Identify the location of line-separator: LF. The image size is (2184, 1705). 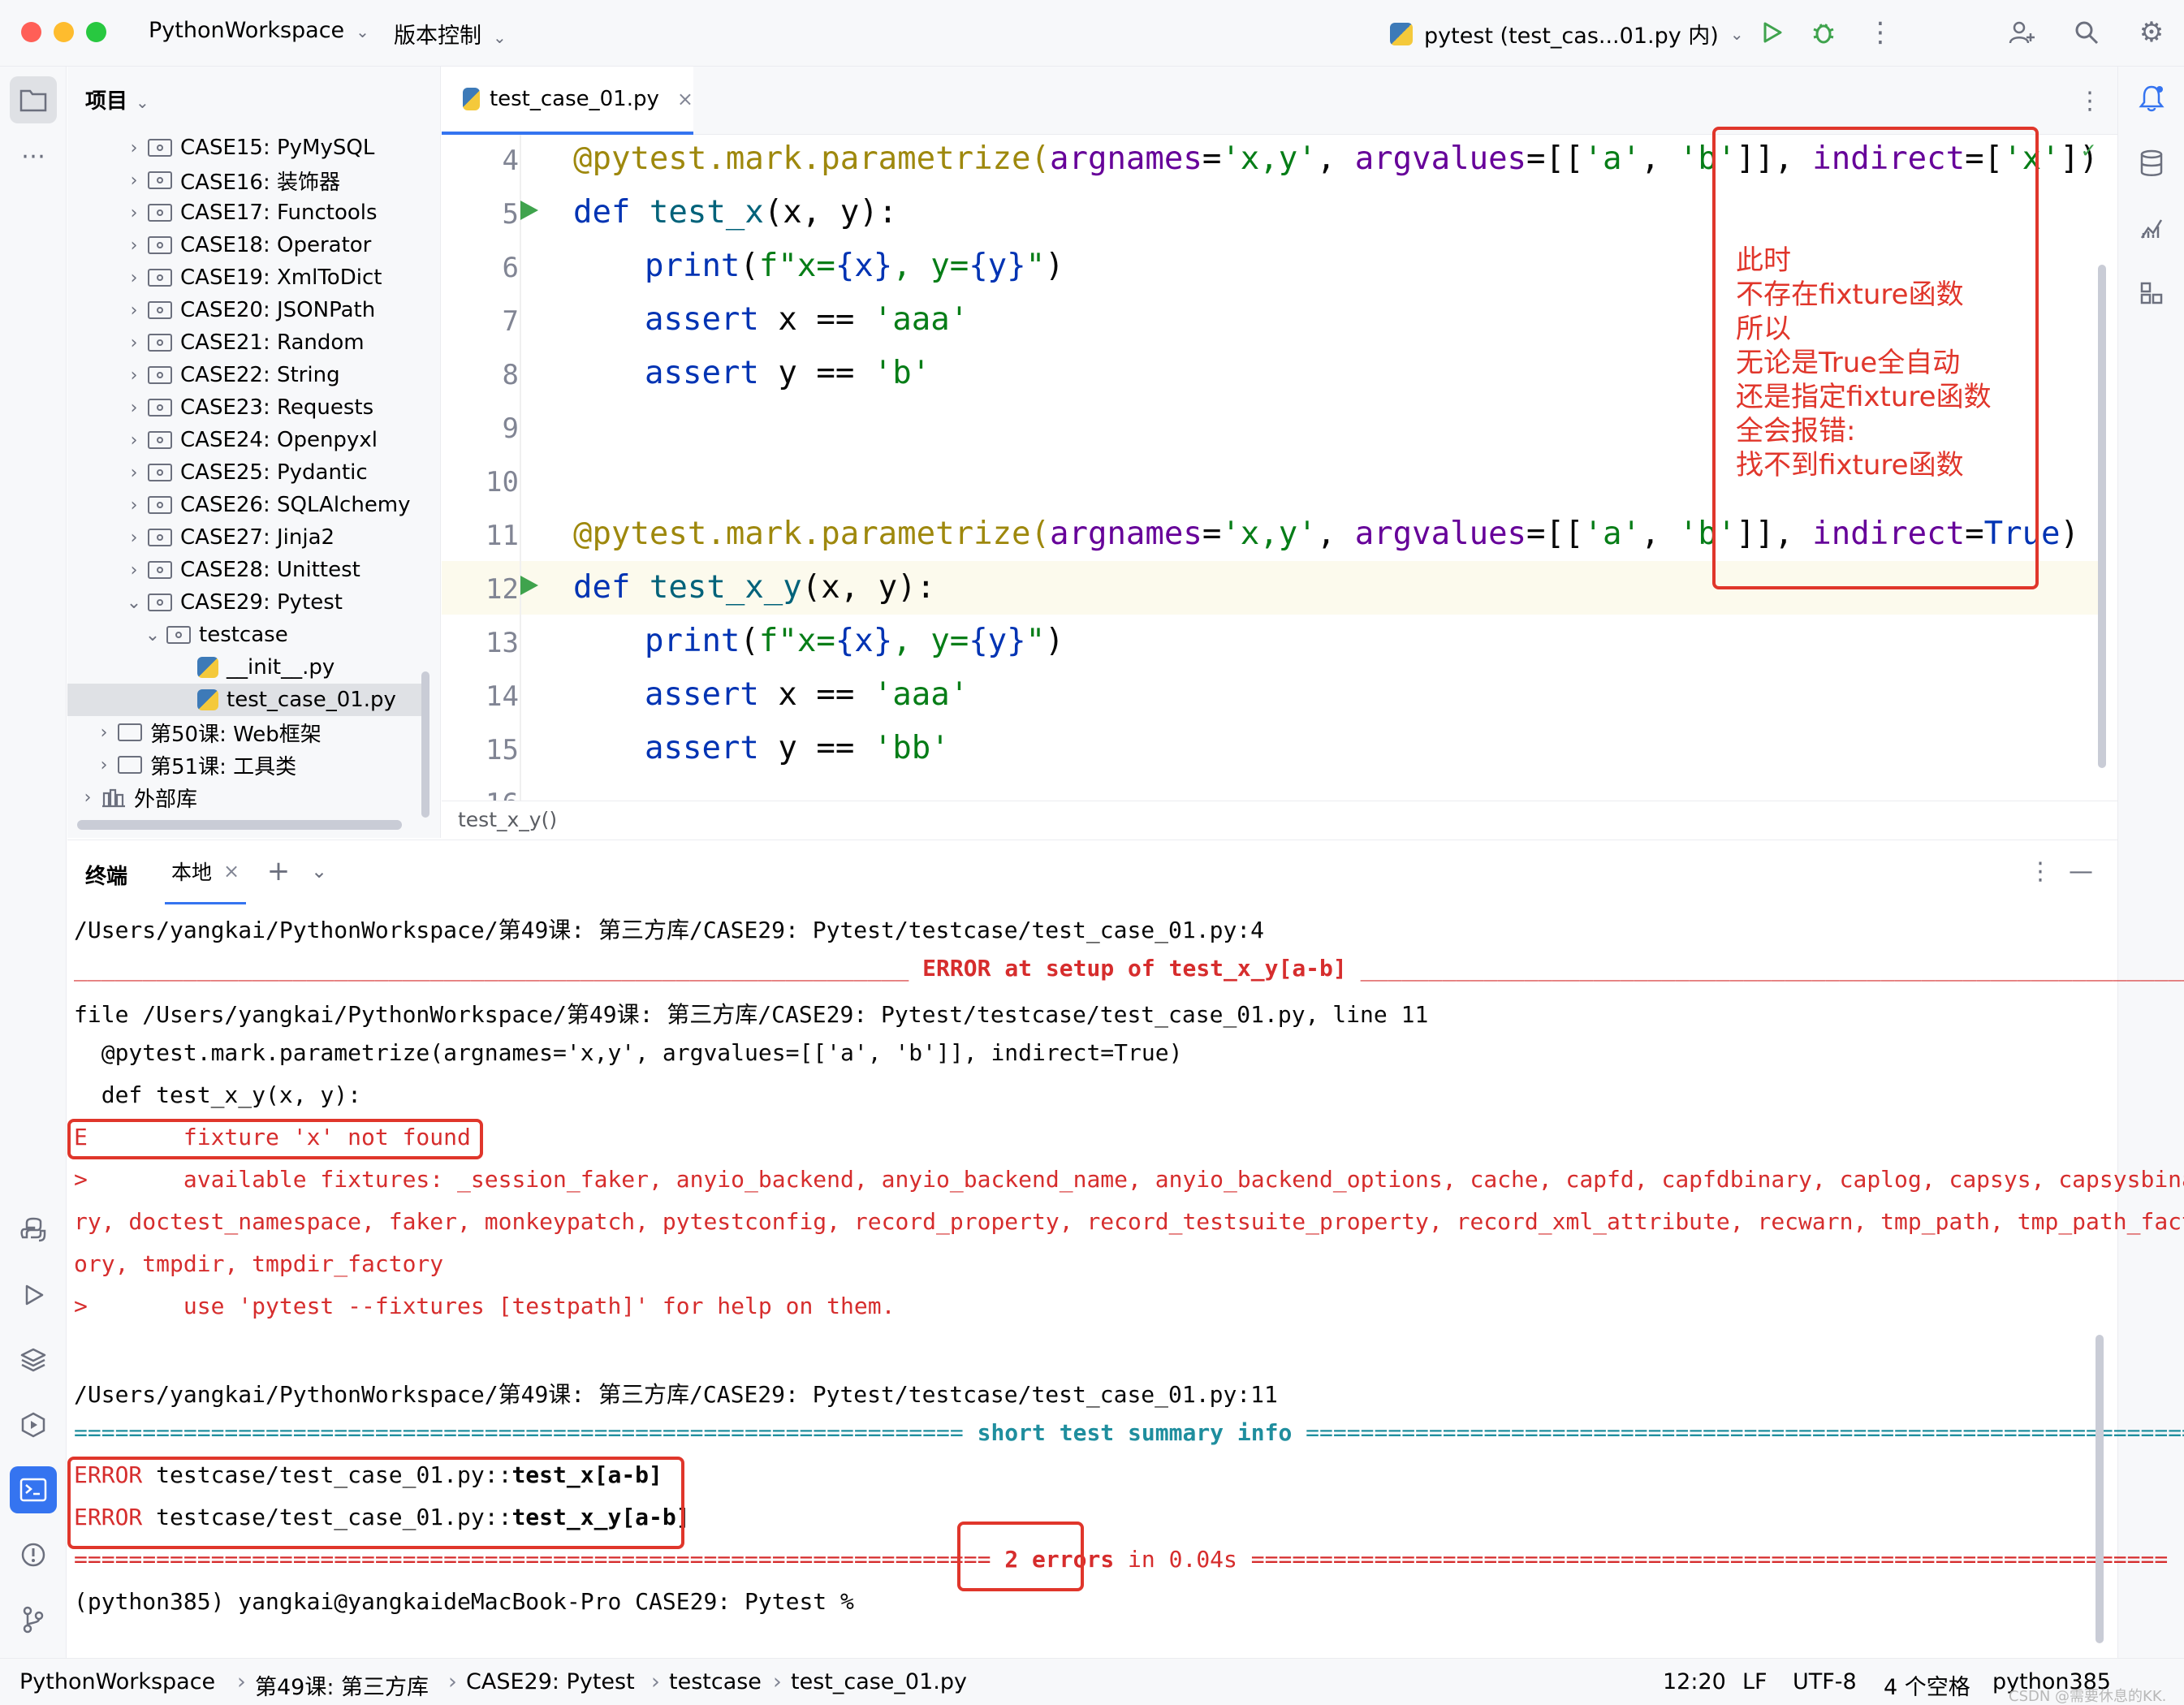
(1754, 1681).